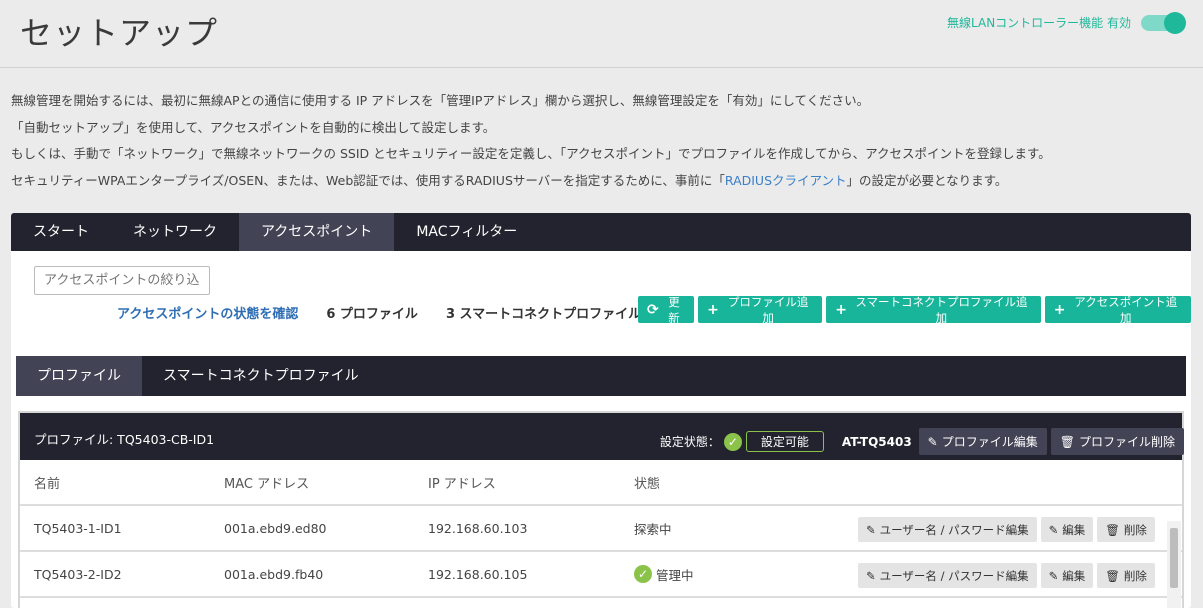  I want to click on ap-name: TQ5403-1-ID1, so click(78, 528).